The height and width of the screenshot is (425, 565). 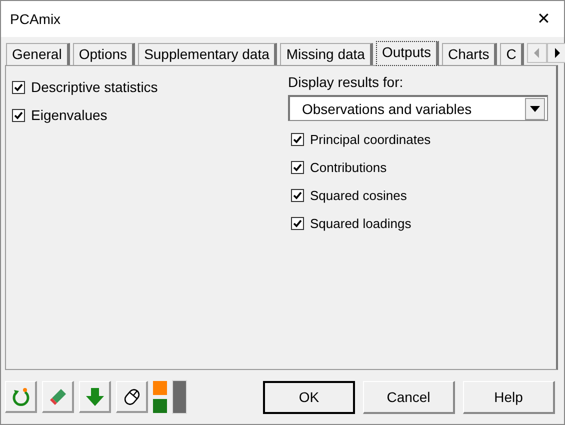 I want to click on scroll-right-button, so click(x=556, y=53).